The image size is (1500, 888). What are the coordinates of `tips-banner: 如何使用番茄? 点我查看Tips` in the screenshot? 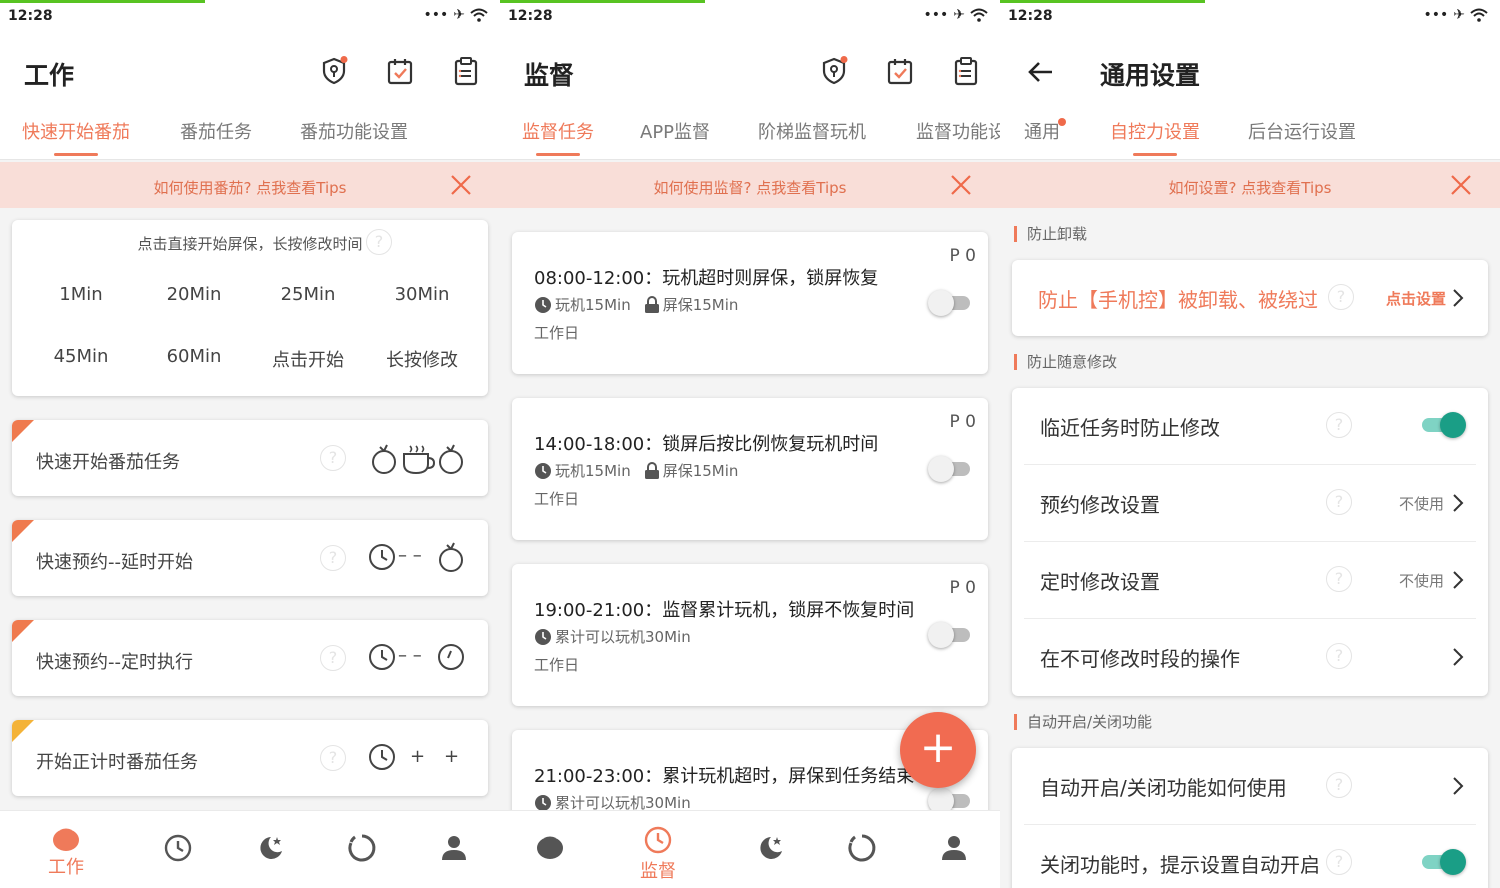 It's located at (250, 185).